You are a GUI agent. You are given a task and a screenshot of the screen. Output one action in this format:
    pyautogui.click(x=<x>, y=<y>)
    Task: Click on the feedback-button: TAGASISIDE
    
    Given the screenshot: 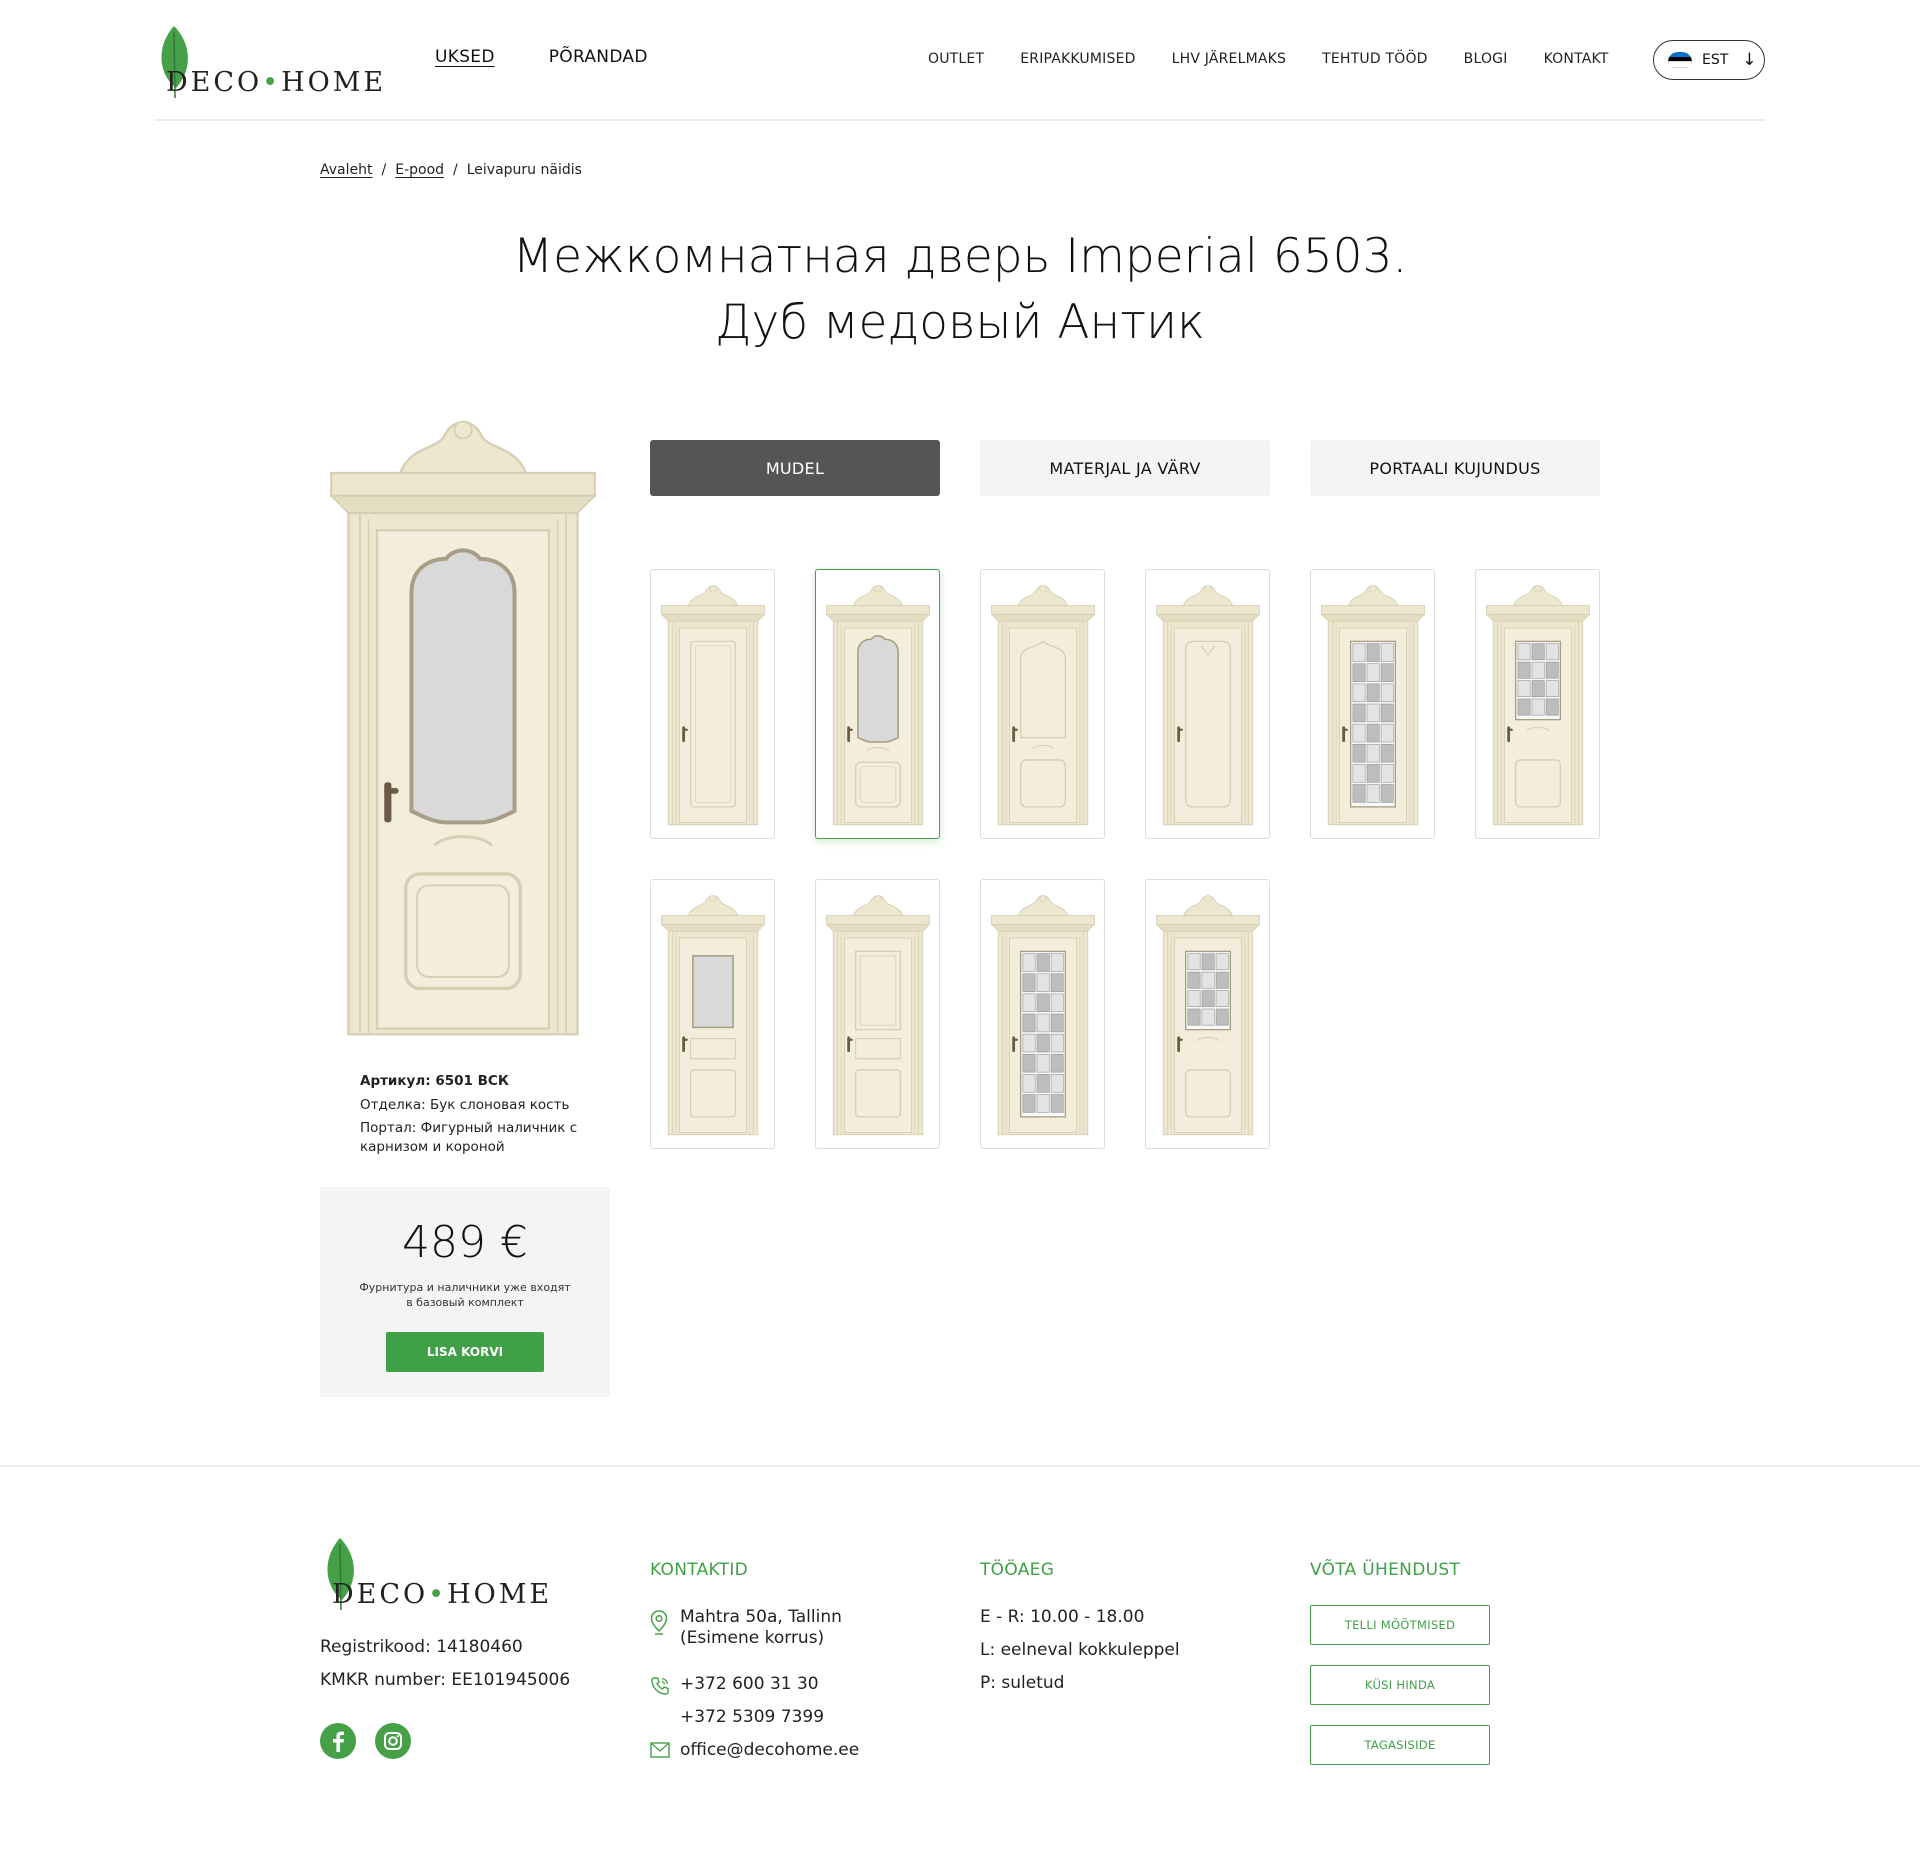 What is the action you would take?
    pyautogui.click(x=1400, y=1745)
    